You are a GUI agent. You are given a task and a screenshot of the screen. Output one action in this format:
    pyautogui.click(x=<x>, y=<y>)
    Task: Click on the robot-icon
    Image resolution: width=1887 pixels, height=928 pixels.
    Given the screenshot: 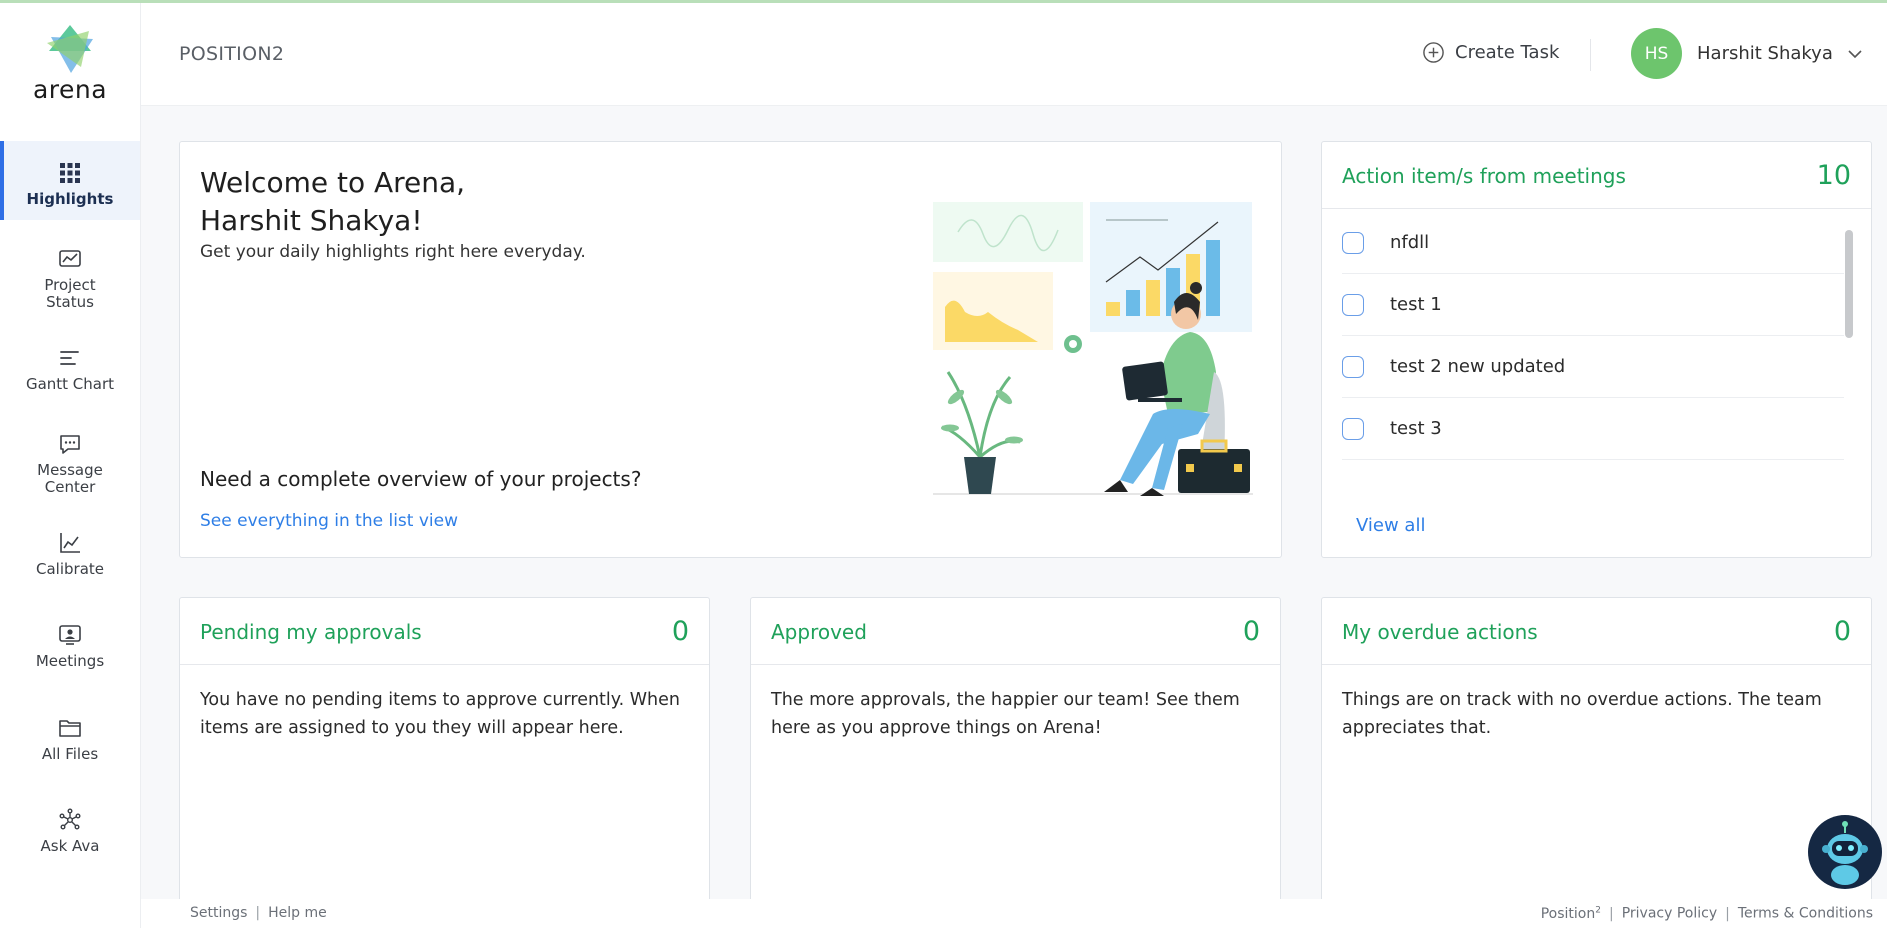 What is the action you would take?
    pyautogui.click(x=1845, y=853)
    